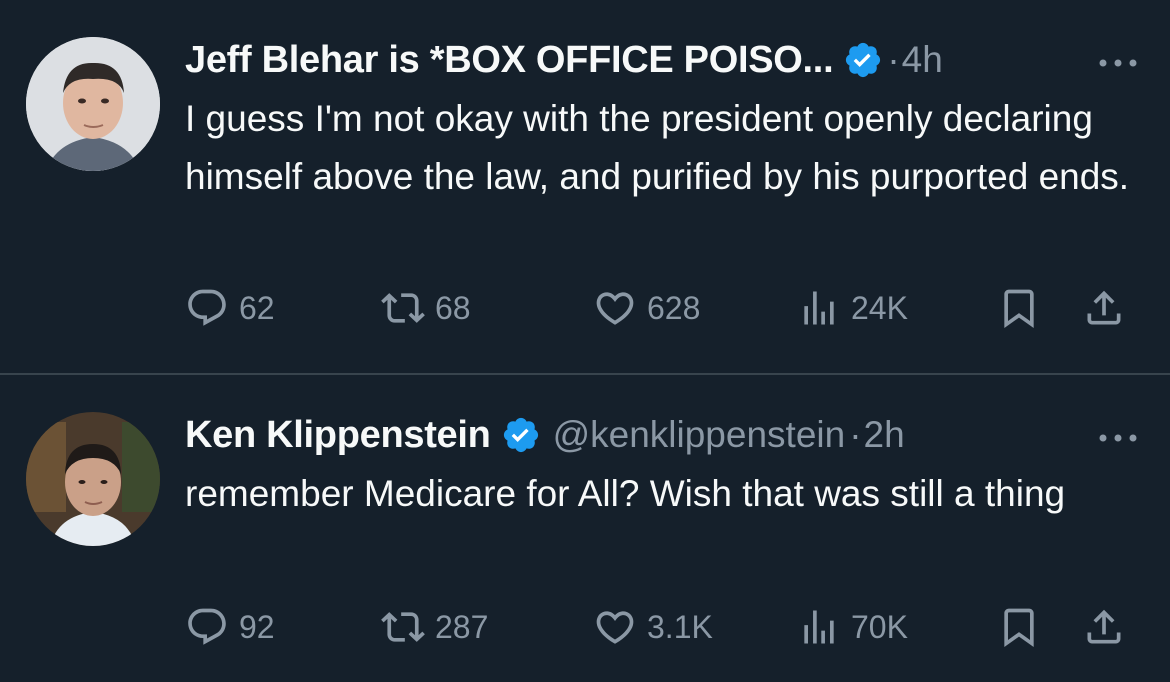 The image size is (1170, 682). I want to click on reply-button: 92, so click(230, 627).